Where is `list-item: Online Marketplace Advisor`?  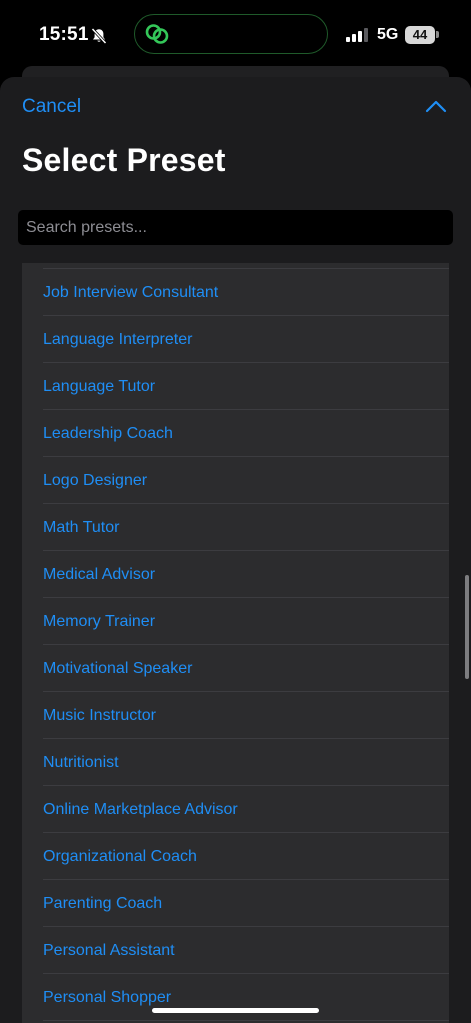
list-item: Online Marketplace Advisor is located at coordinates (235, 809).